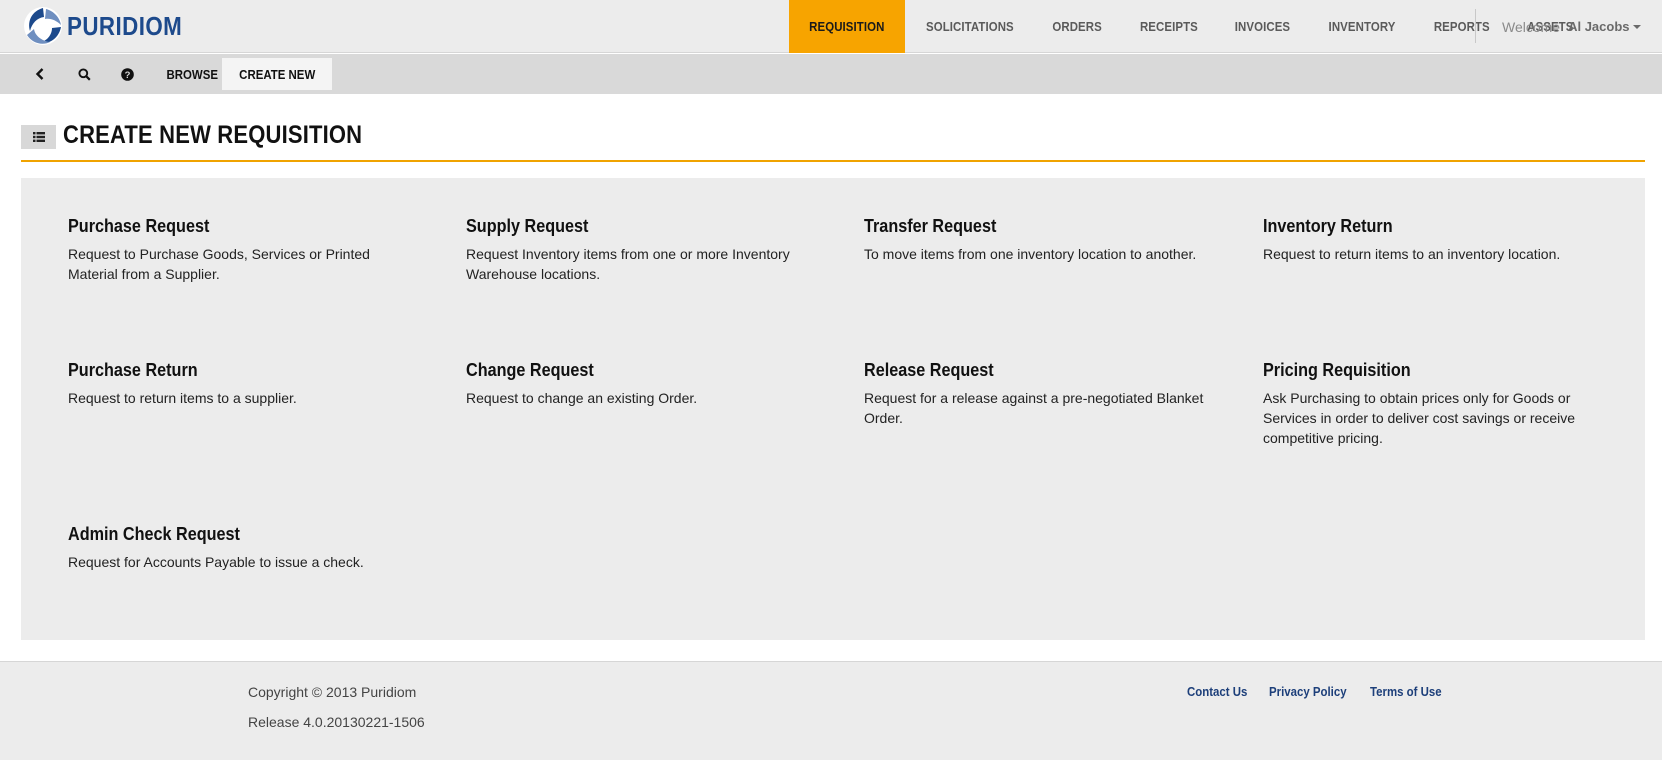  I want to click on caret-down-icon, so click(1636, 26).